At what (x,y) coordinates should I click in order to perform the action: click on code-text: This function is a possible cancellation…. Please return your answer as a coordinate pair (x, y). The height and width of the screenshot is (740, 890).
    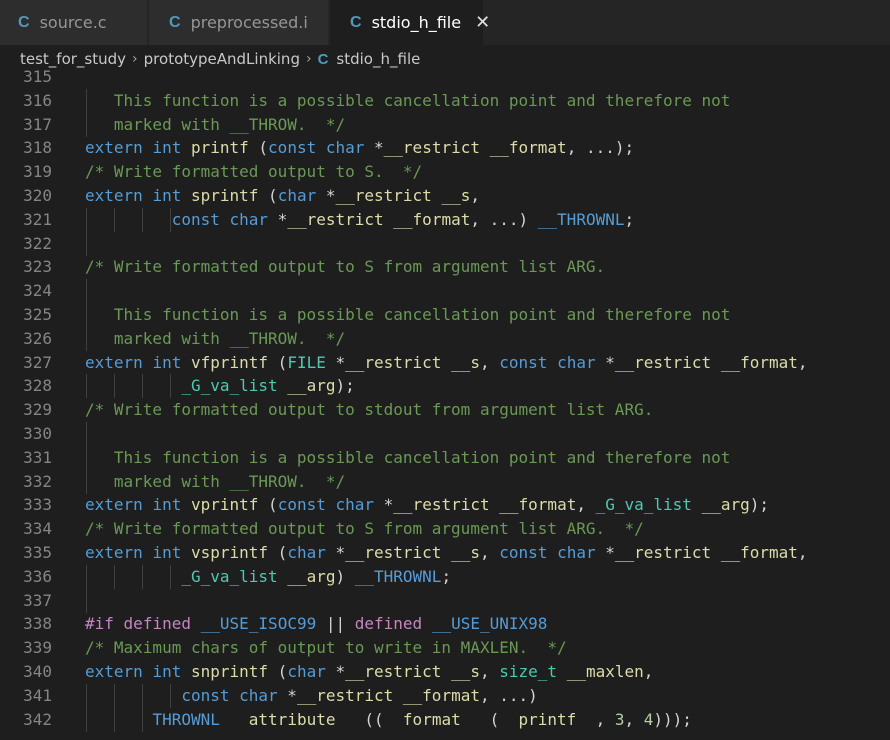
    Looking at the image, I should click on (408, 458).